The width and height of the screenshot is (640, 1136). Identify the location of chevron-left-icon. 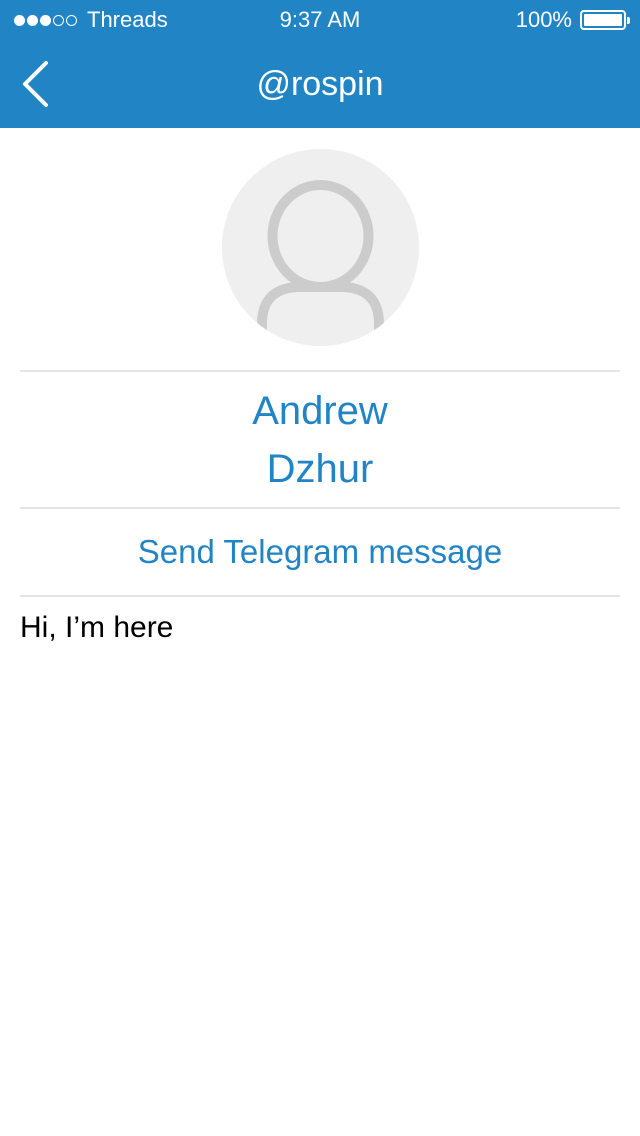
(35, 84).